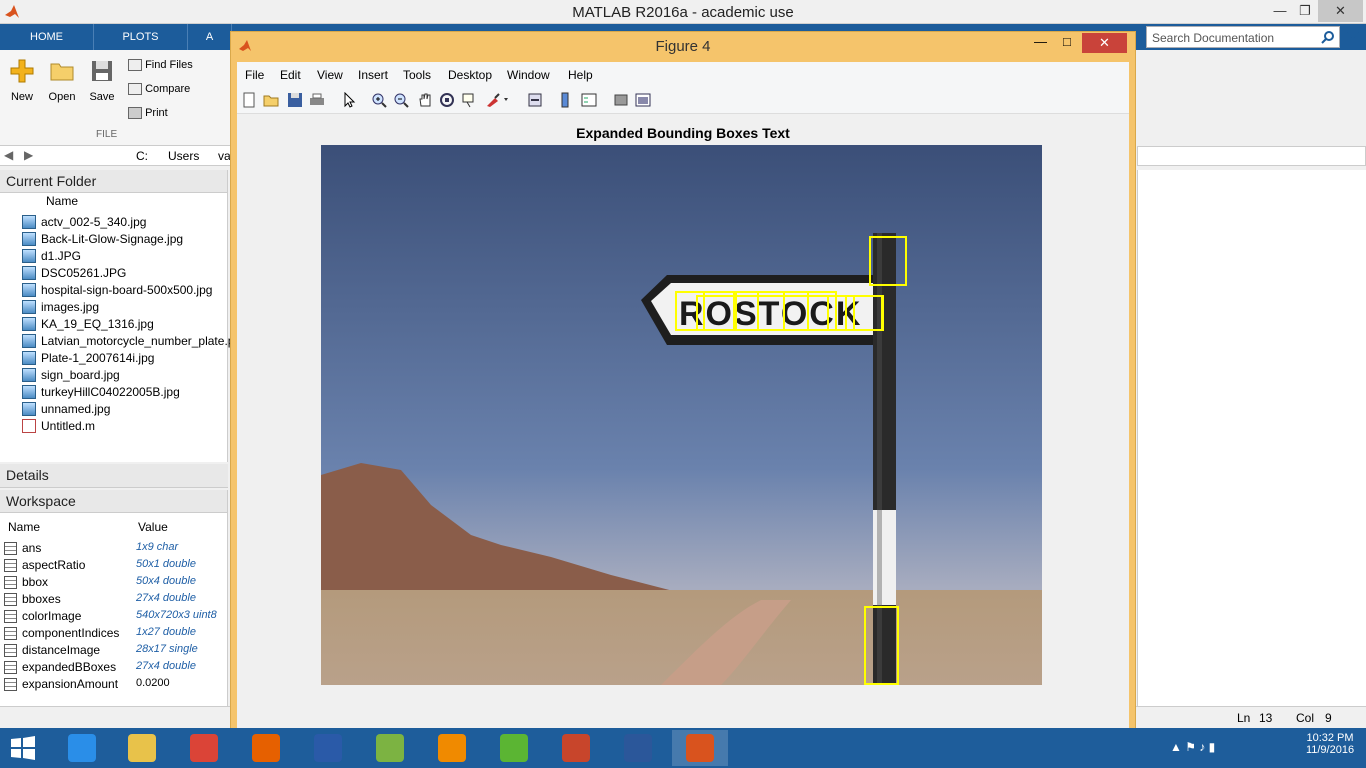 This screenshot has width=1366, height=768. What do you see at coordinates (210, 37) in the screenshot?
I see `tab-apps: A` at bounding box center [210, 37].